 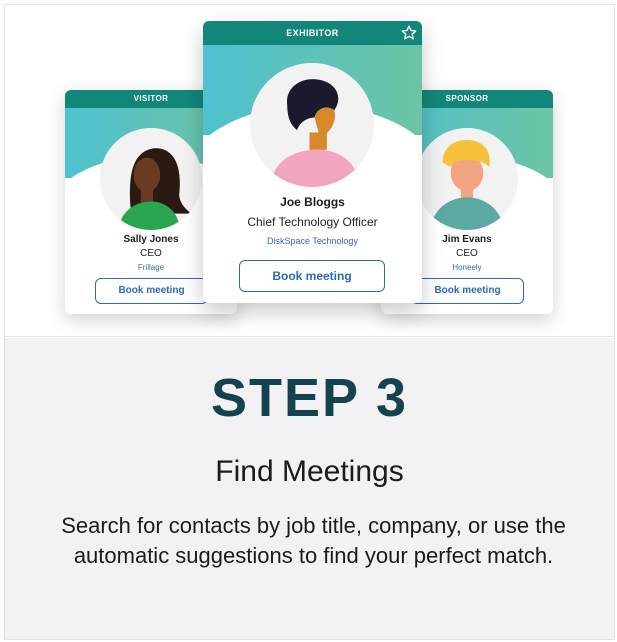 What do you see at coordinates (312, 33) in the screenshot?
I see `card-badge: EXHIBITOR` at bounding box center [312, 33].